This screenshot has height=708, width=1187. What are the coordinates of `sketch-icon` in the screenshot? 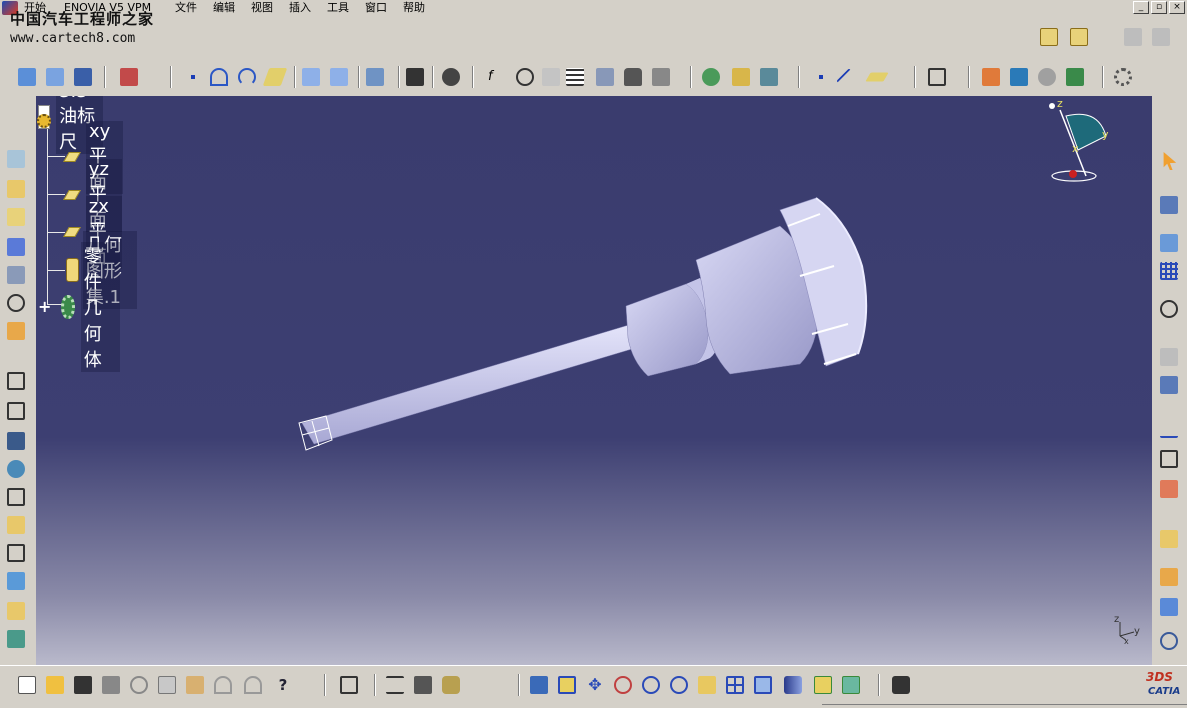 It's located at (937, 77).